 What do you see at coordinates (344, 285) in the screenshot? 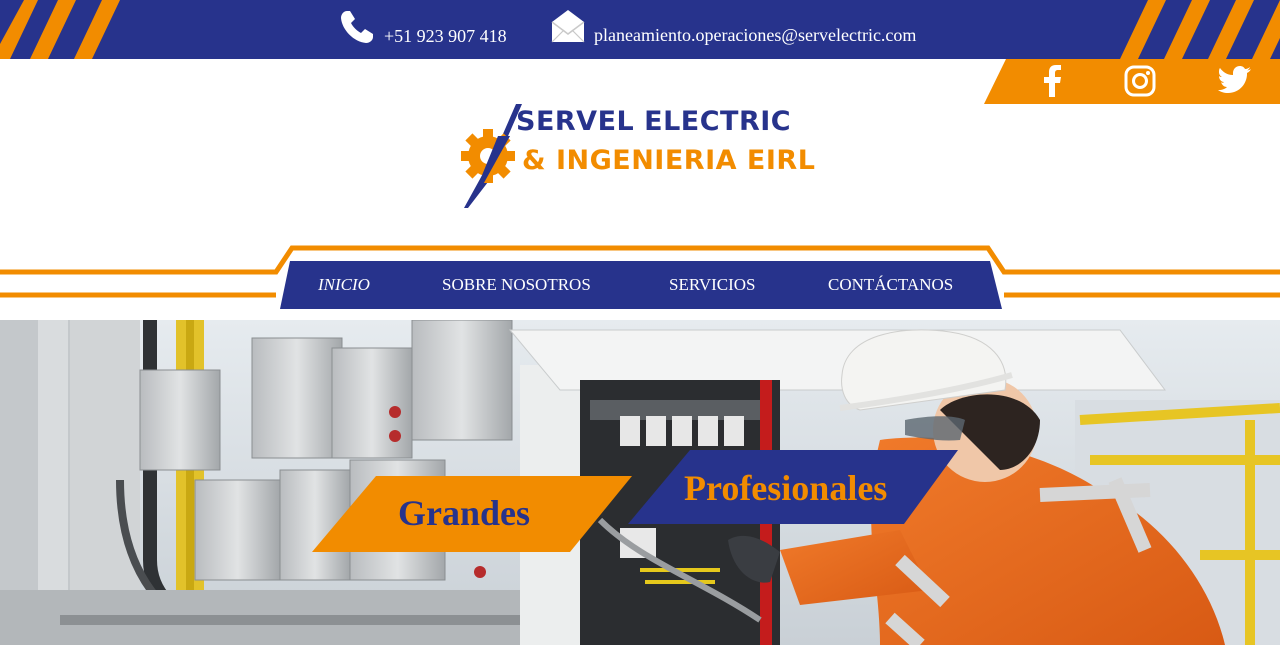
I see `nav-item-inicio: INICIO` at bounding box center [344, 285].